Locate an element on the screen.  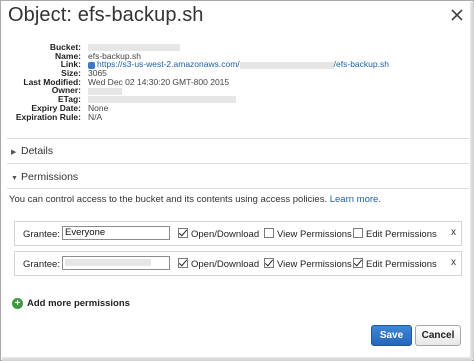
save-button: Save is located at coordinates (391, 335).